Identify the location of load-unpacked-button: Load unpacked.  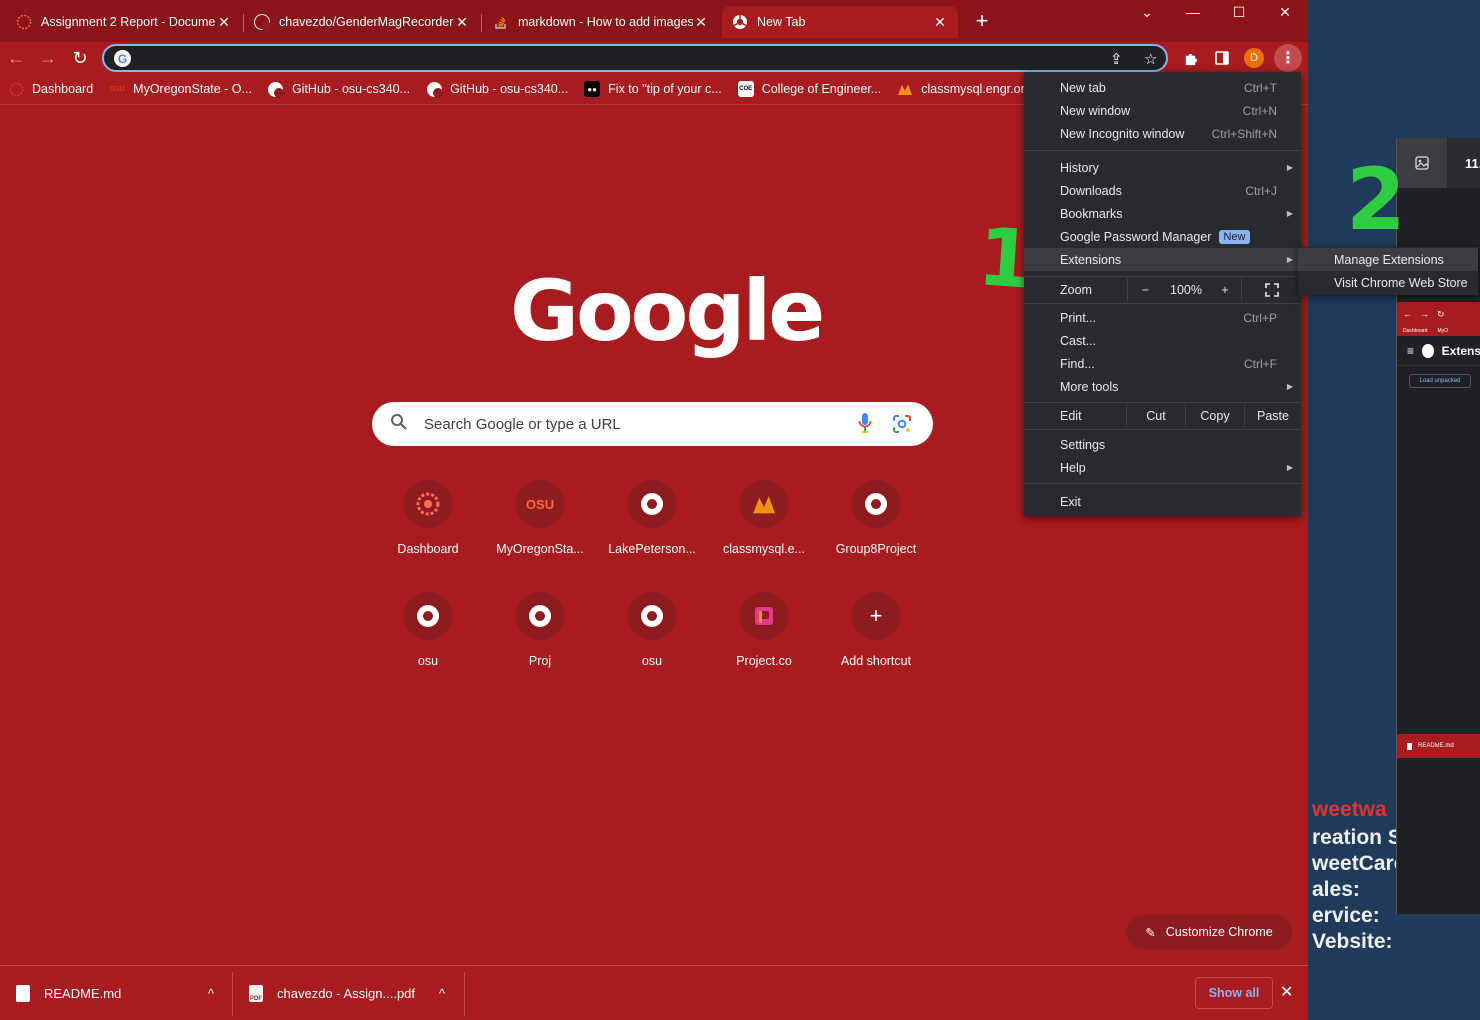
(1440, 381).